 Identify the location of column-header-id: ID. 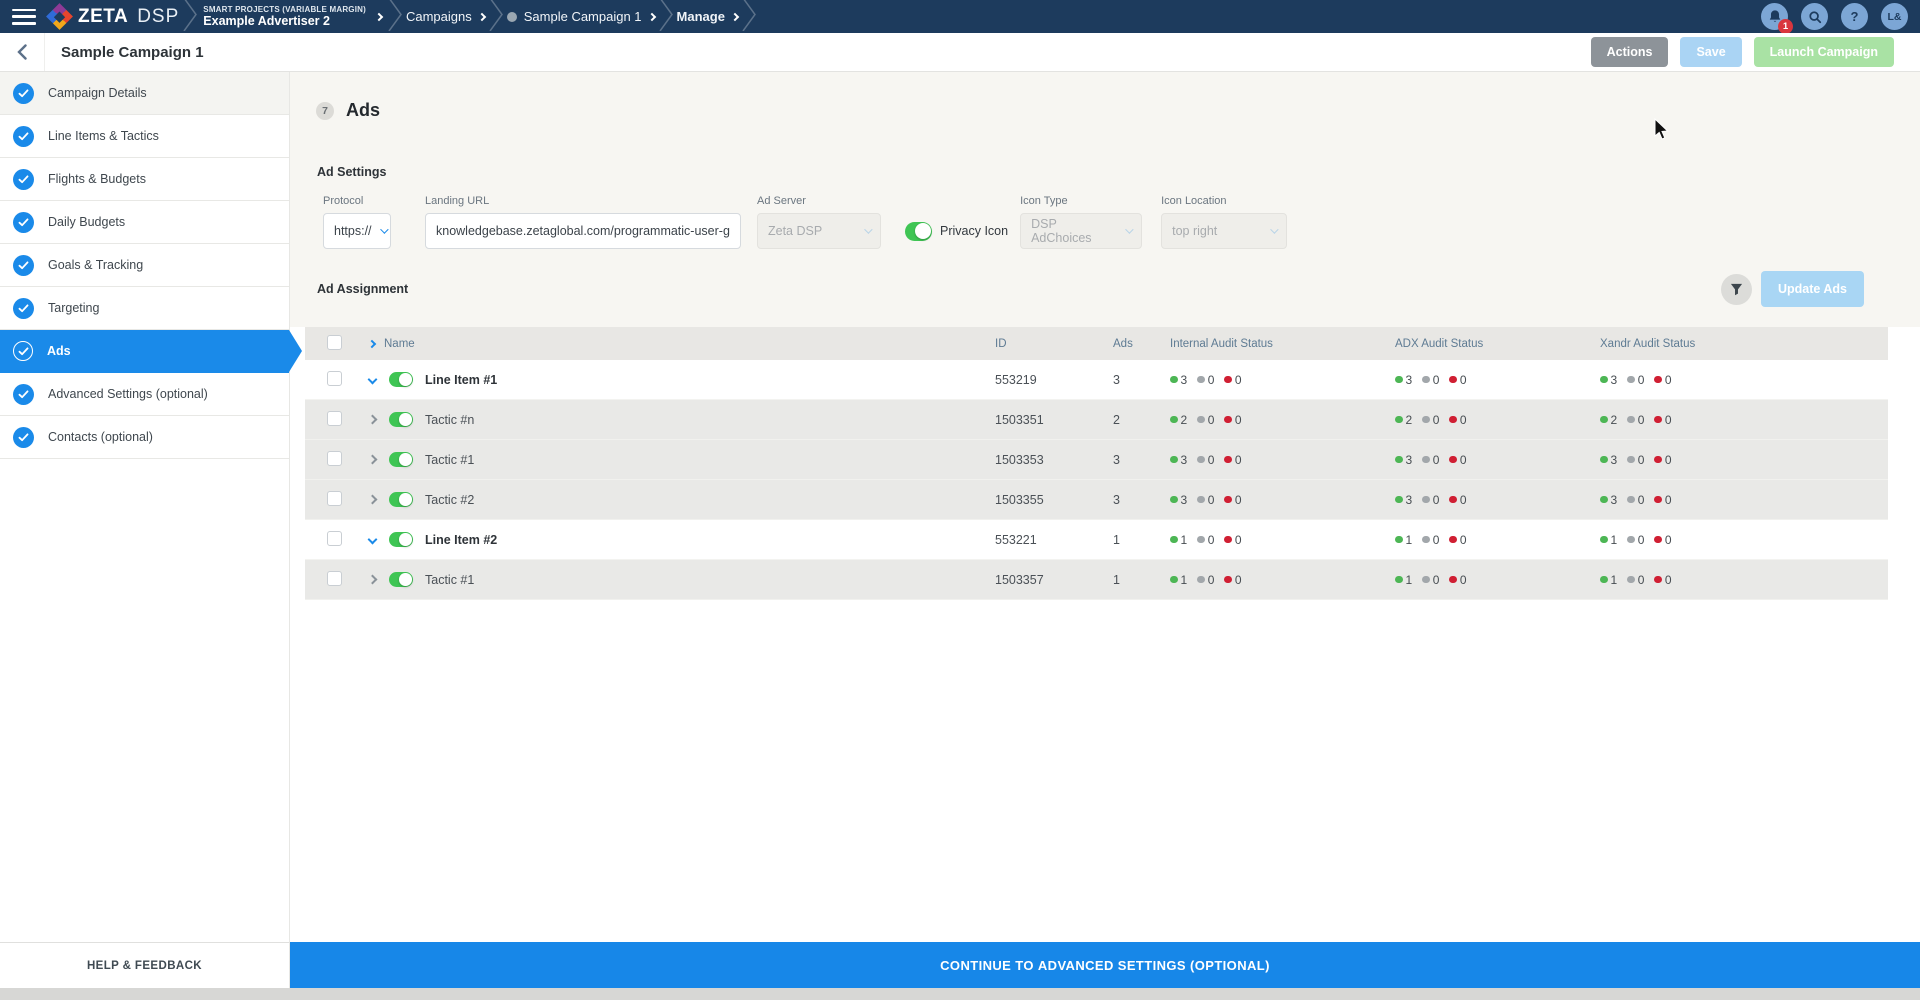
(1054, 344).